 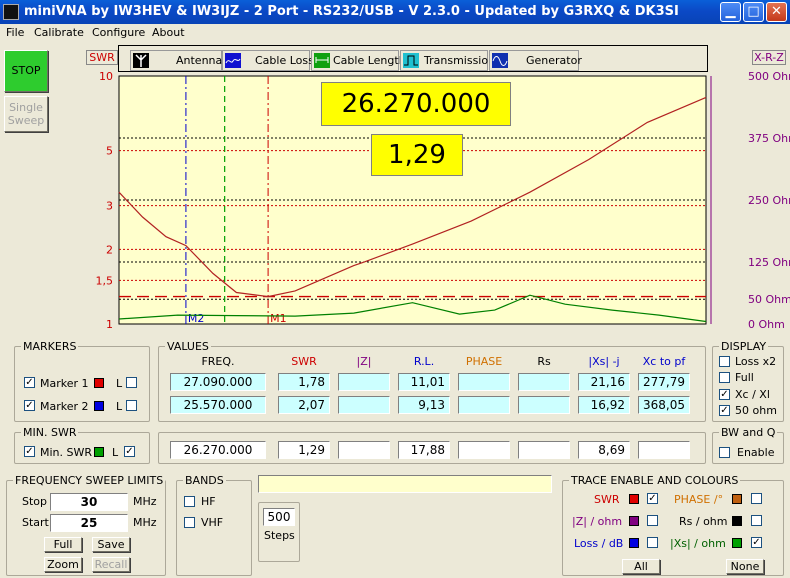 I want to click on frequency-readout: 26.270.000, so click(x=416, y=104).